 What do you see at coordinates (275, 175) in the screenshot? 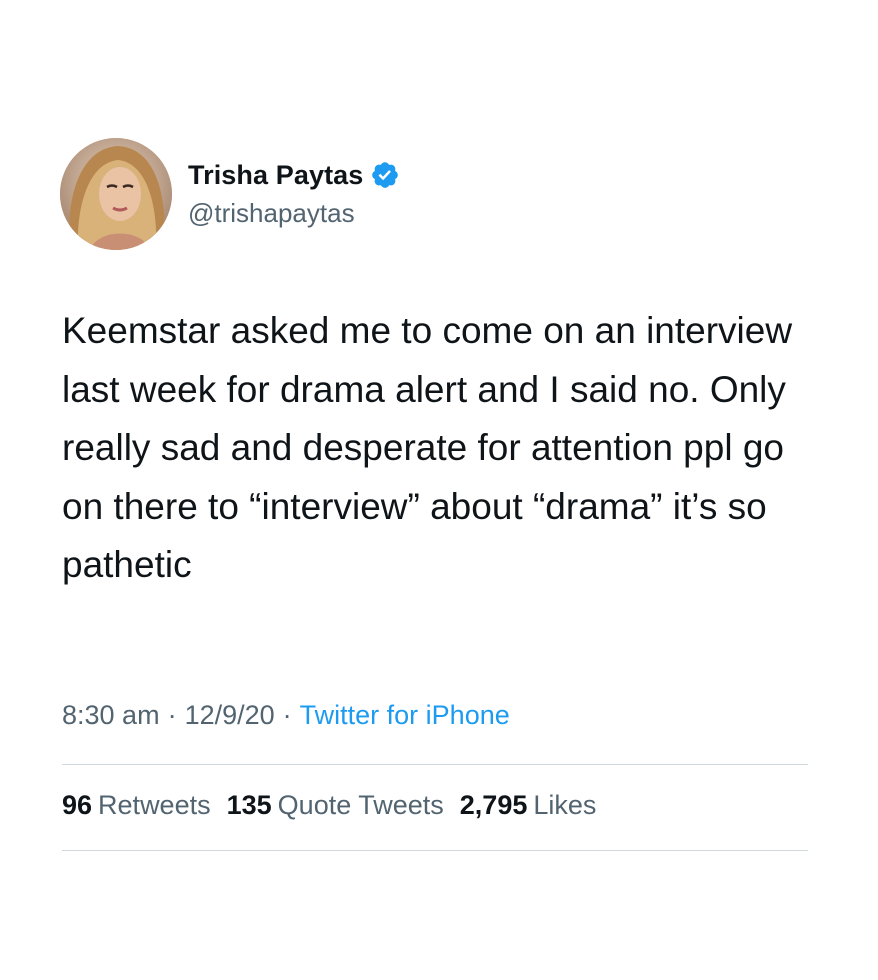
I see `display-name: Trisha Paytas` at bounding box center [275, 175].